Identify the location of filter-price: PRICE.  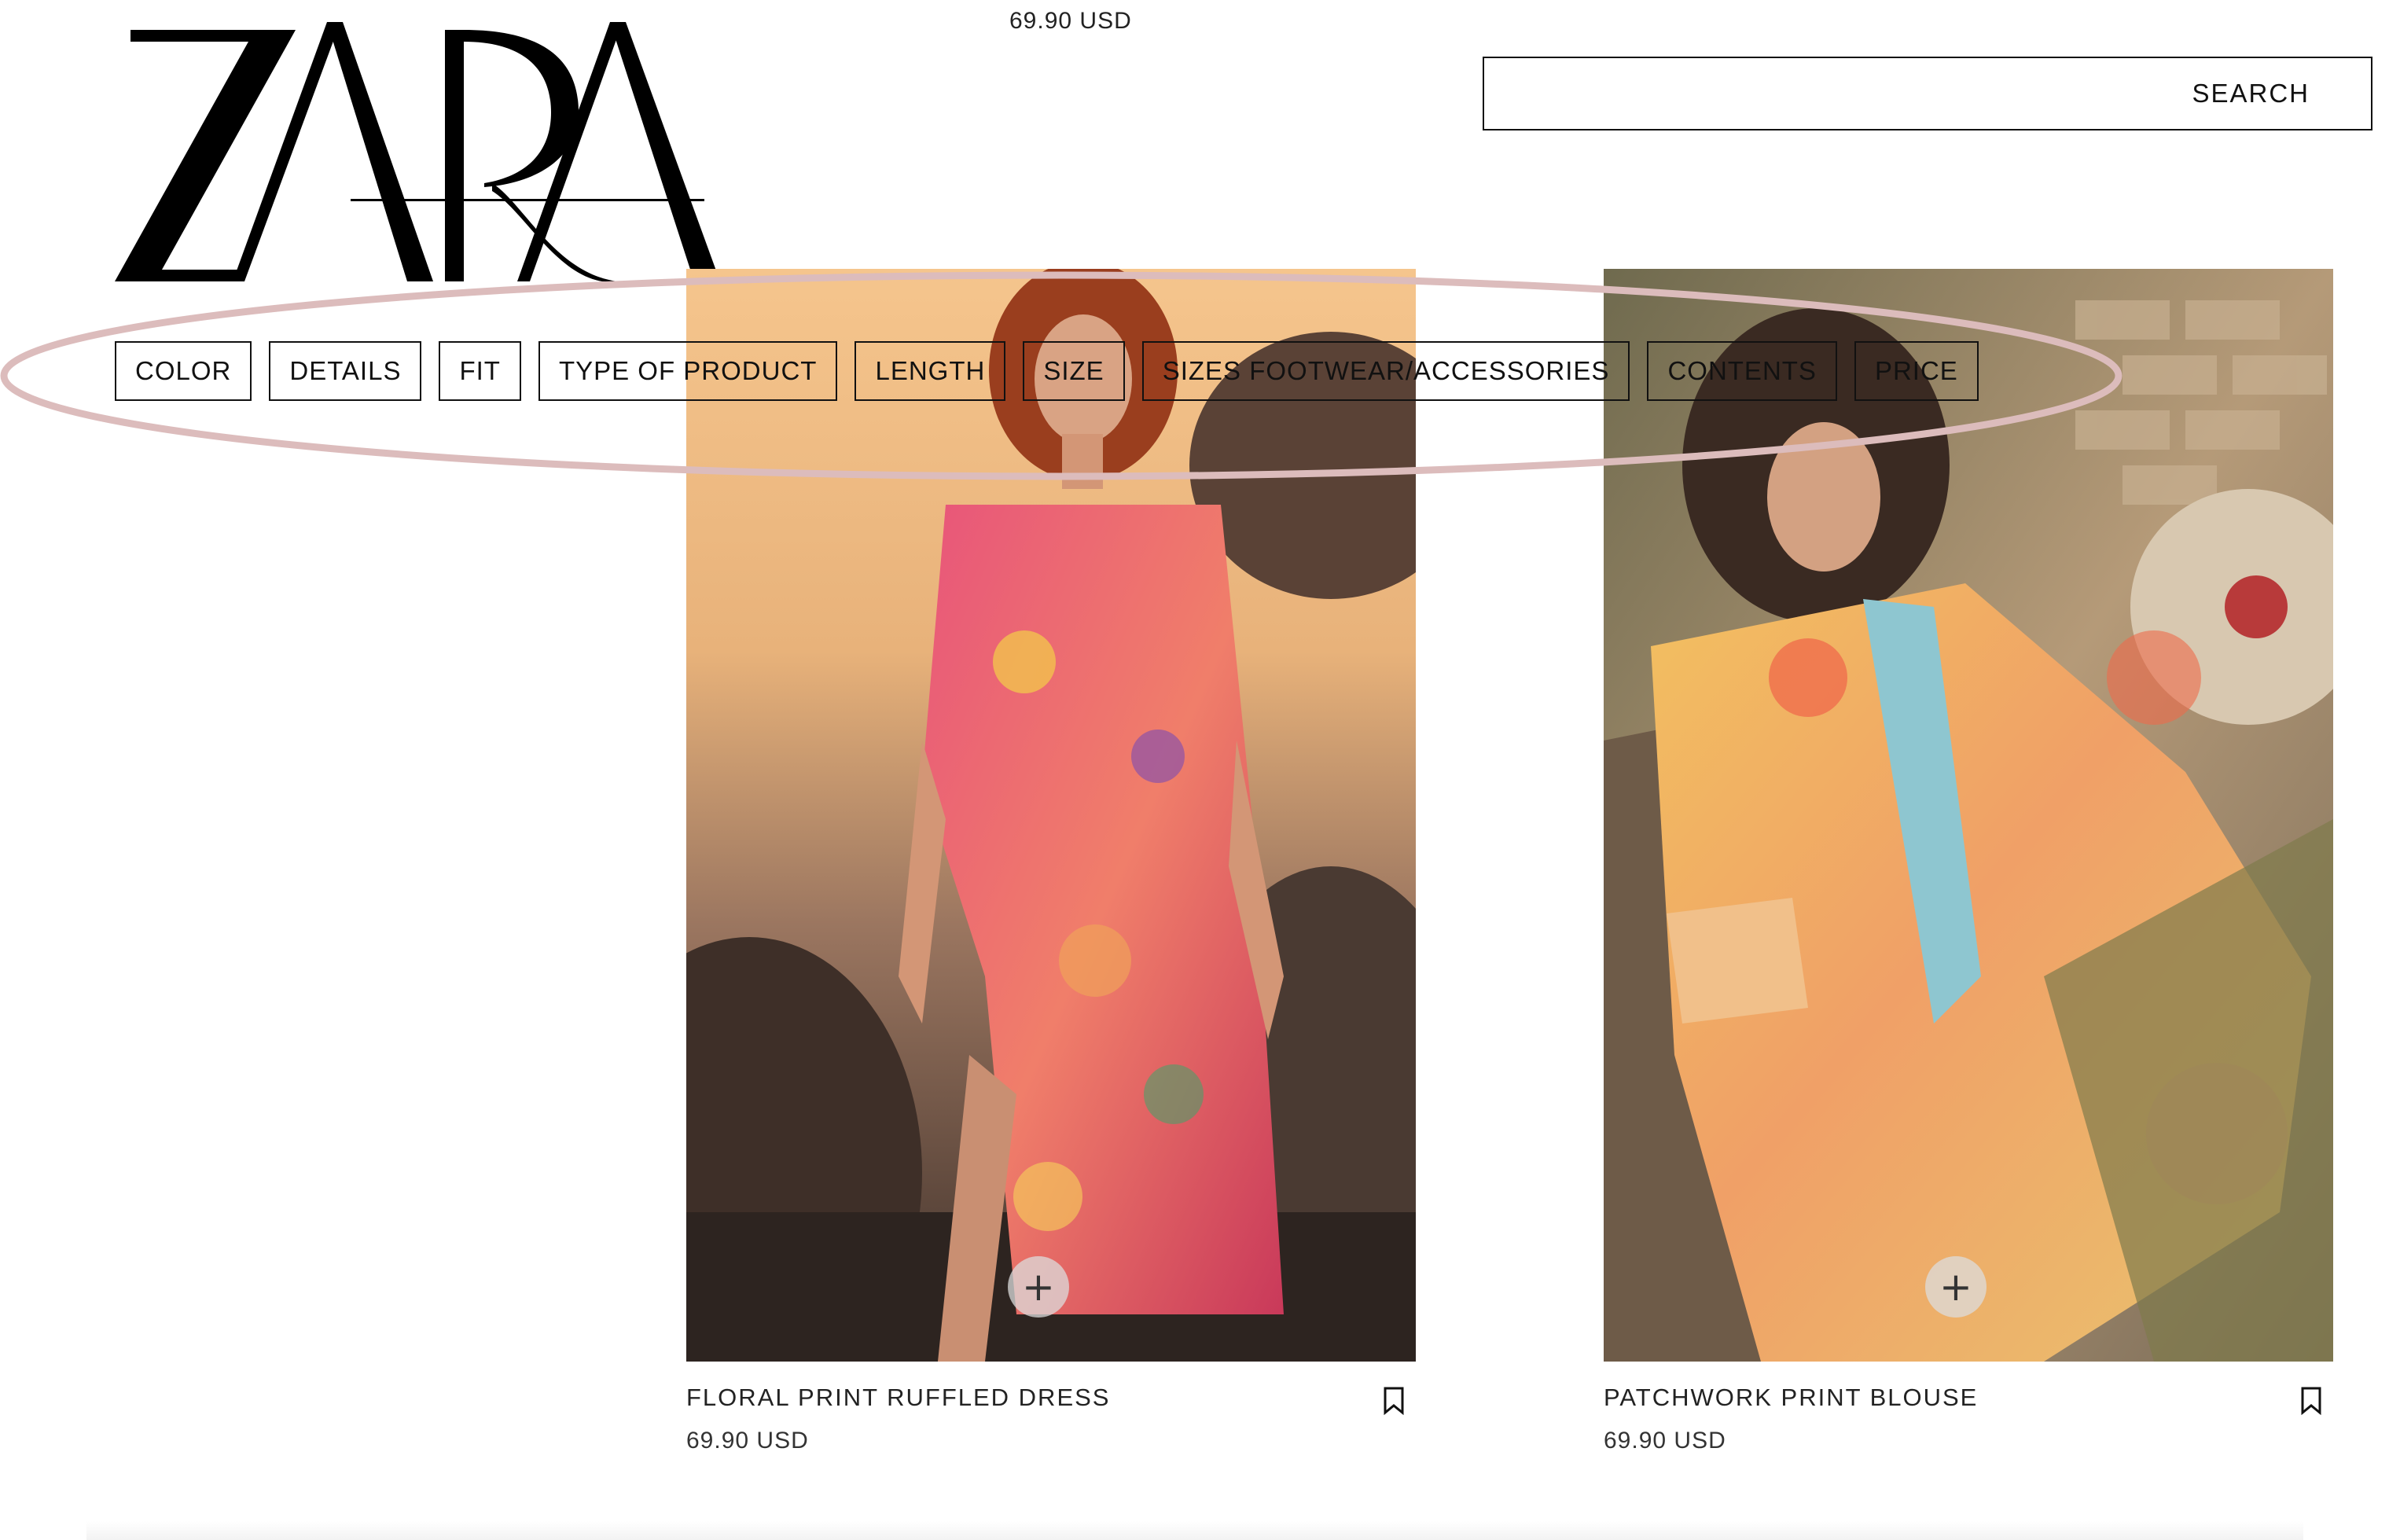
(1916, 371).